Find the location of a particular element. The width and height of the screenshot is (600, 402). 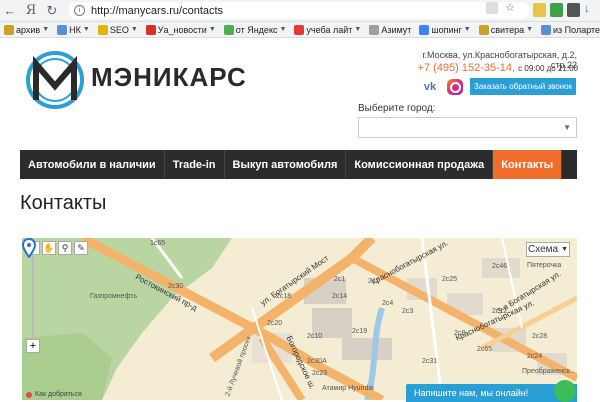

house-number-label: 2с46 is located at coordinates (500, 266).